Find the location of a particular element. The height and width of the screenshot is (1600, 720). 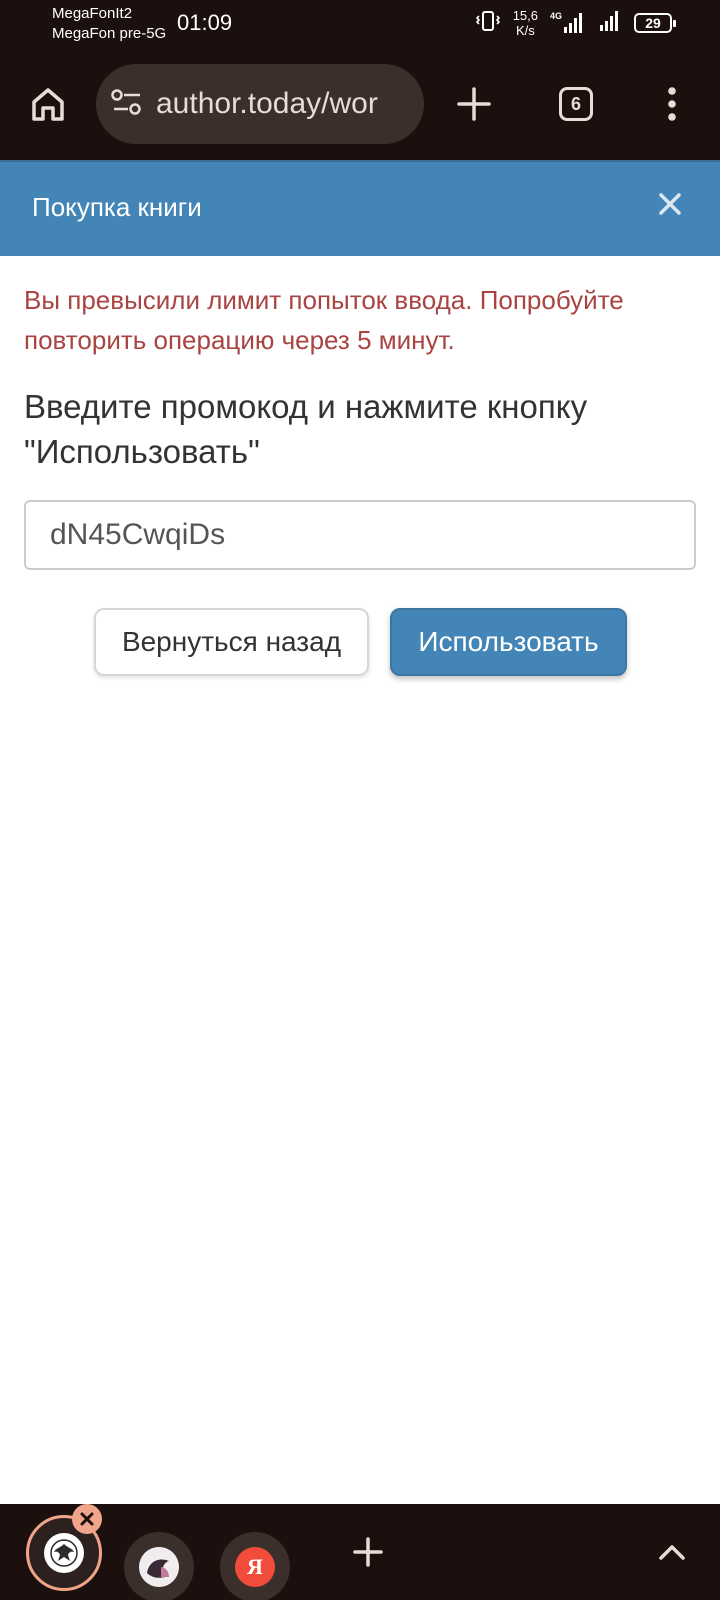

yandex-logo-icon: Я is located at coordinates (255, 1567).